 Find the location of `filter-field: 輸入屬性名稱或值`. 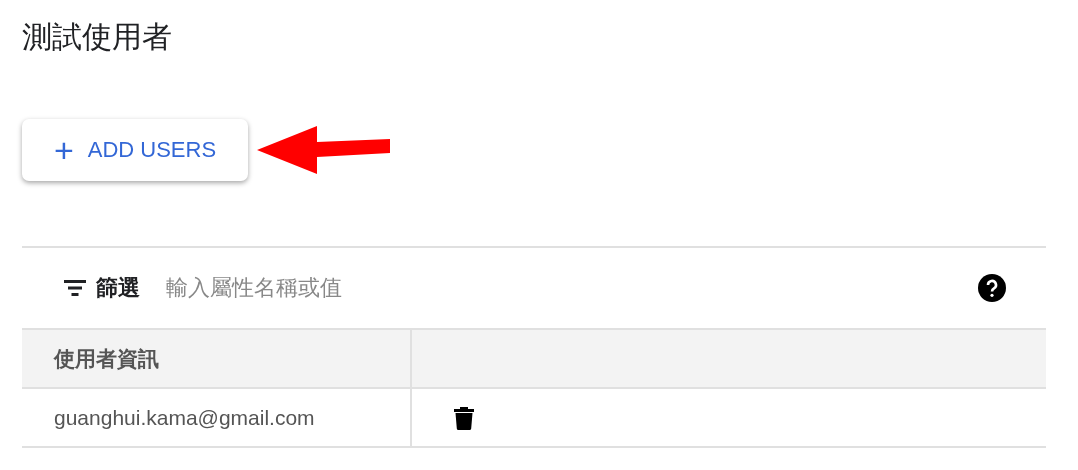

filter-field: 輸入屬性名稱或值 is located at coordinates (572, 288).